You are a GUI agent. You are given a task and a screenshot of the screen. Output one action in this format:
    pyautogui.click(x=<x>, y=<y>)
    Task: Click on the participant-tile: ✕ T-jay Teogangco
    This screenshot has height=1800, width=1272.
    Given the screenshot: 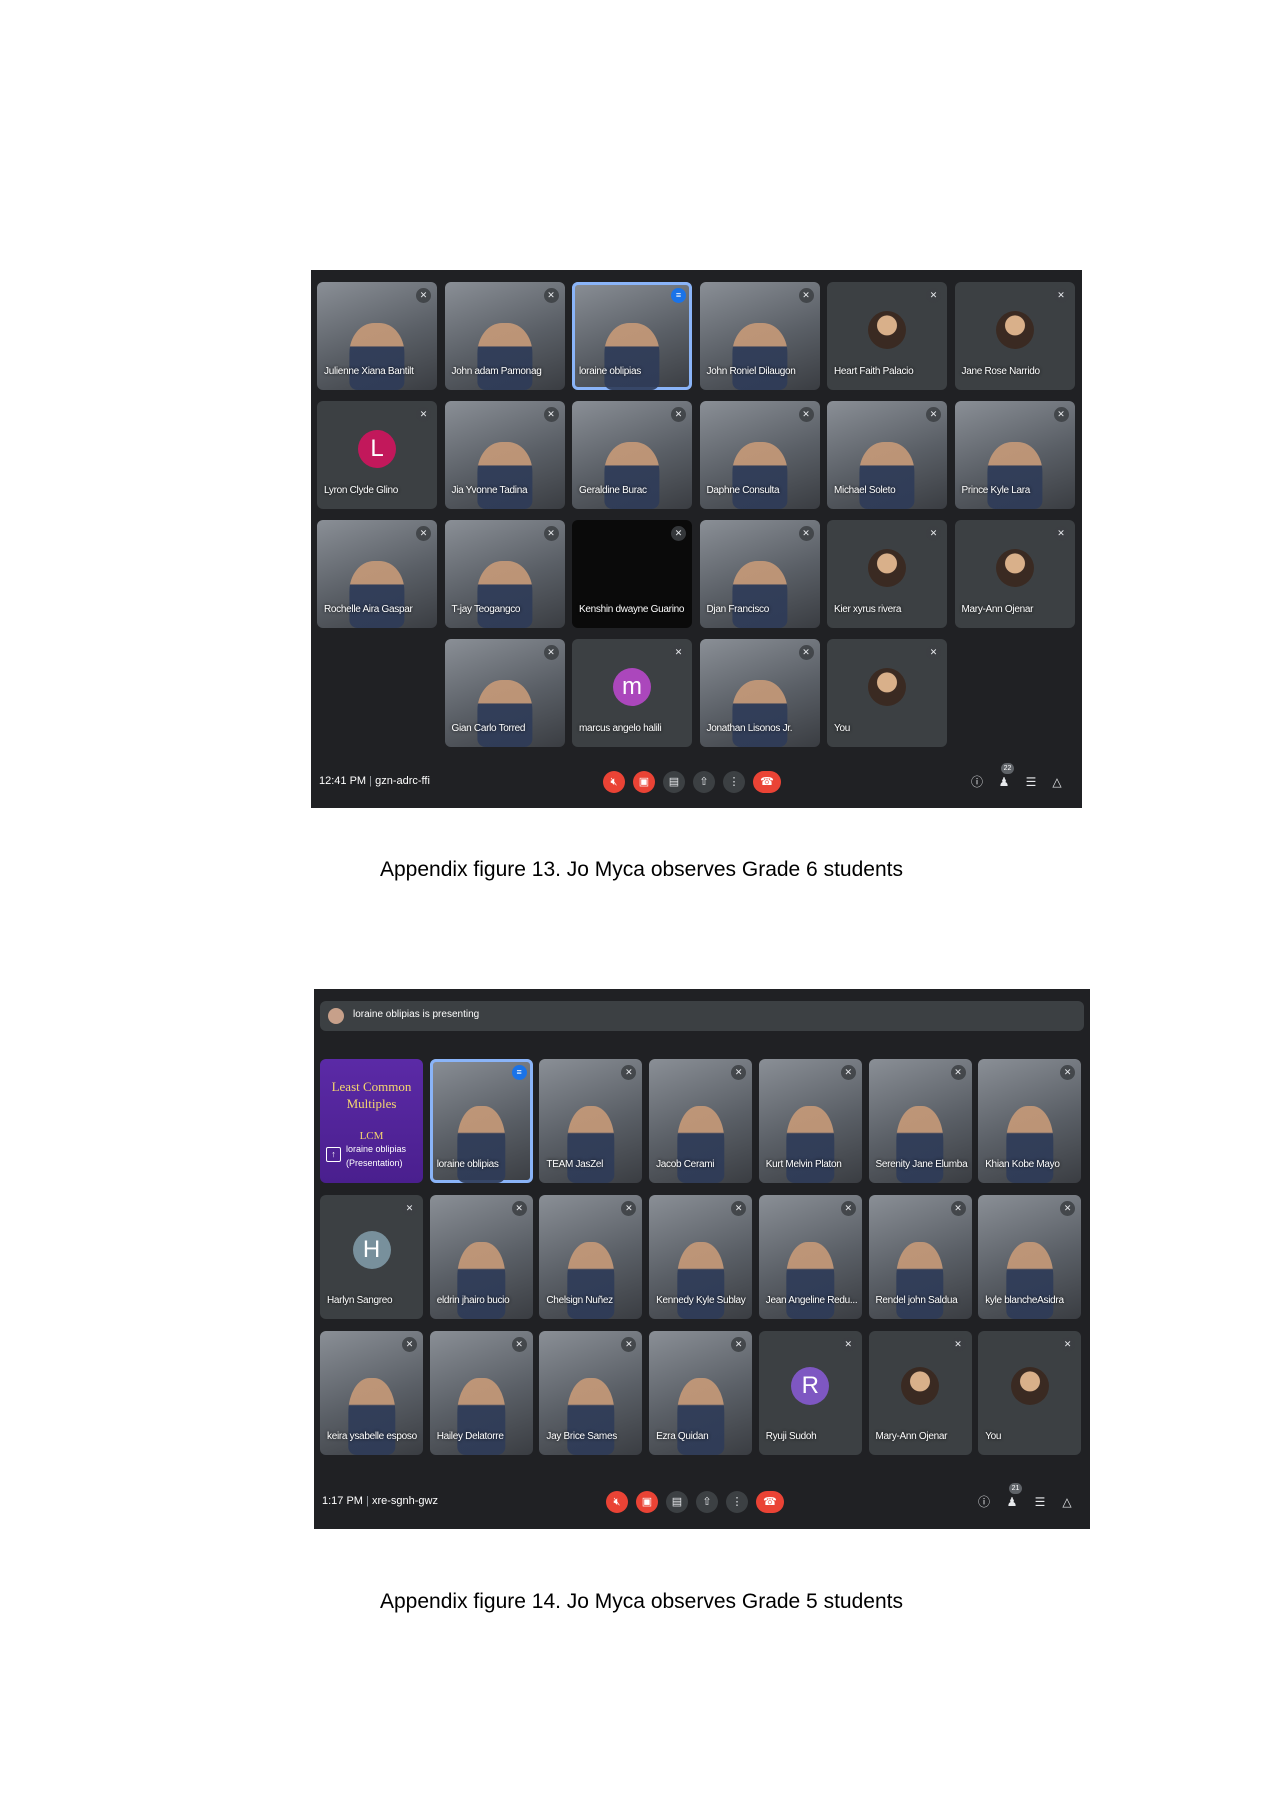 What is the action you would take?
    pyautogui.click(x=504, y=574)
    